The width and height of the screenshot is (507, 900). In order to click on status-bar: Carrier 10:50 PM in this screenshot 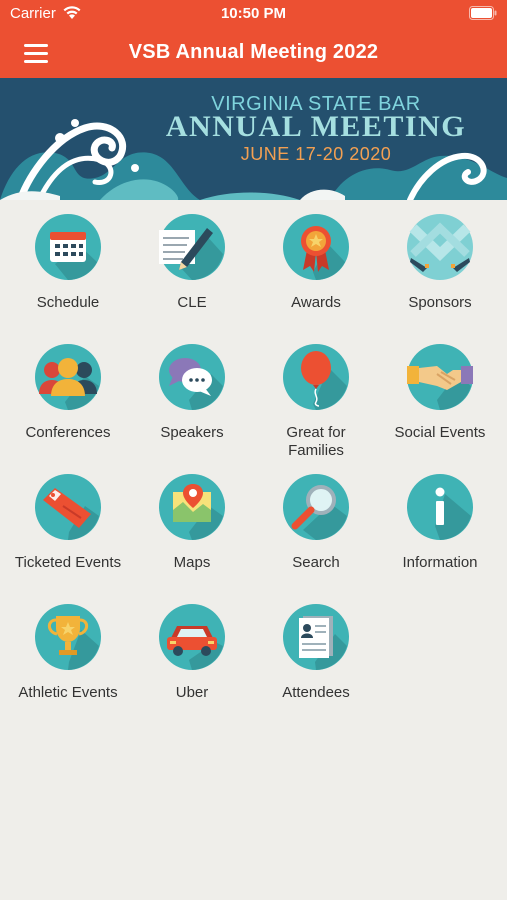, I will do `click(253, 14)`.